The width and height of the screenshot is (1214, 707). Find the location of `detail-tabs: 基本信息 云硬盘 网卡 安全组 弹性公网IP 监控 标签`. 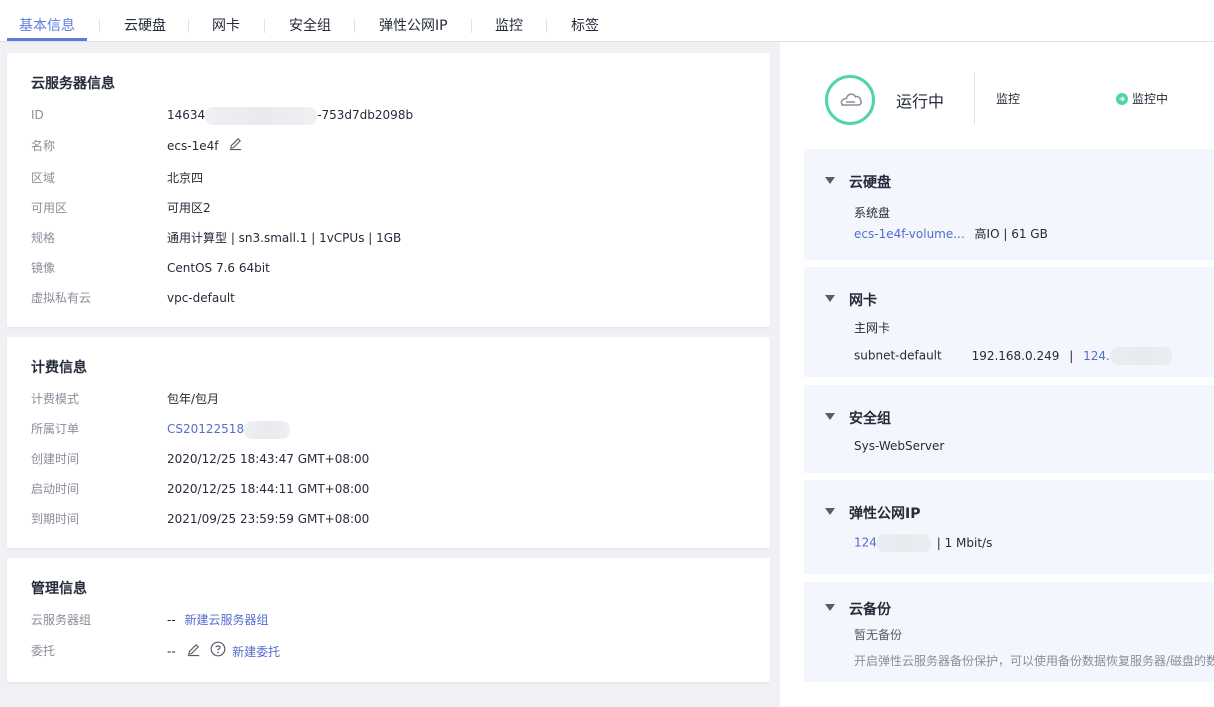

detail-tabs: 基本信息 云硬盘 网卡 安全组 弹性公网IP 监控 标签 is located at coordinates (607, 21).